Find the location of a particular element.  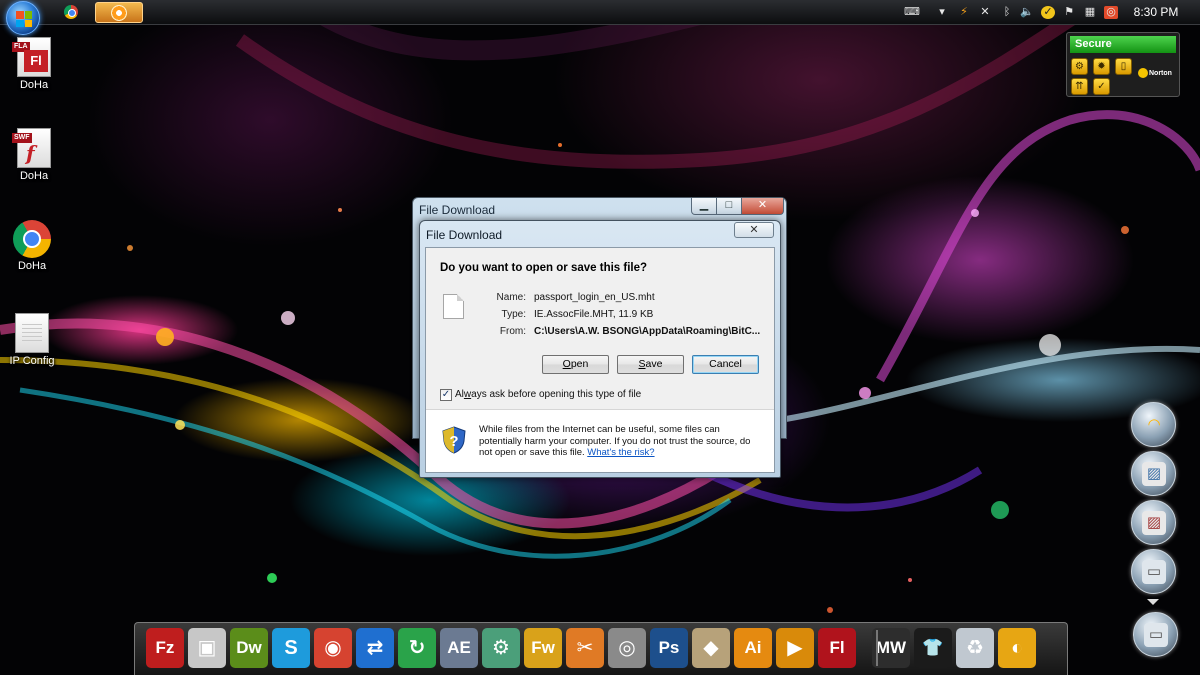

norton-scan-icon: ⚙ is located at coordinates (1079, 66).